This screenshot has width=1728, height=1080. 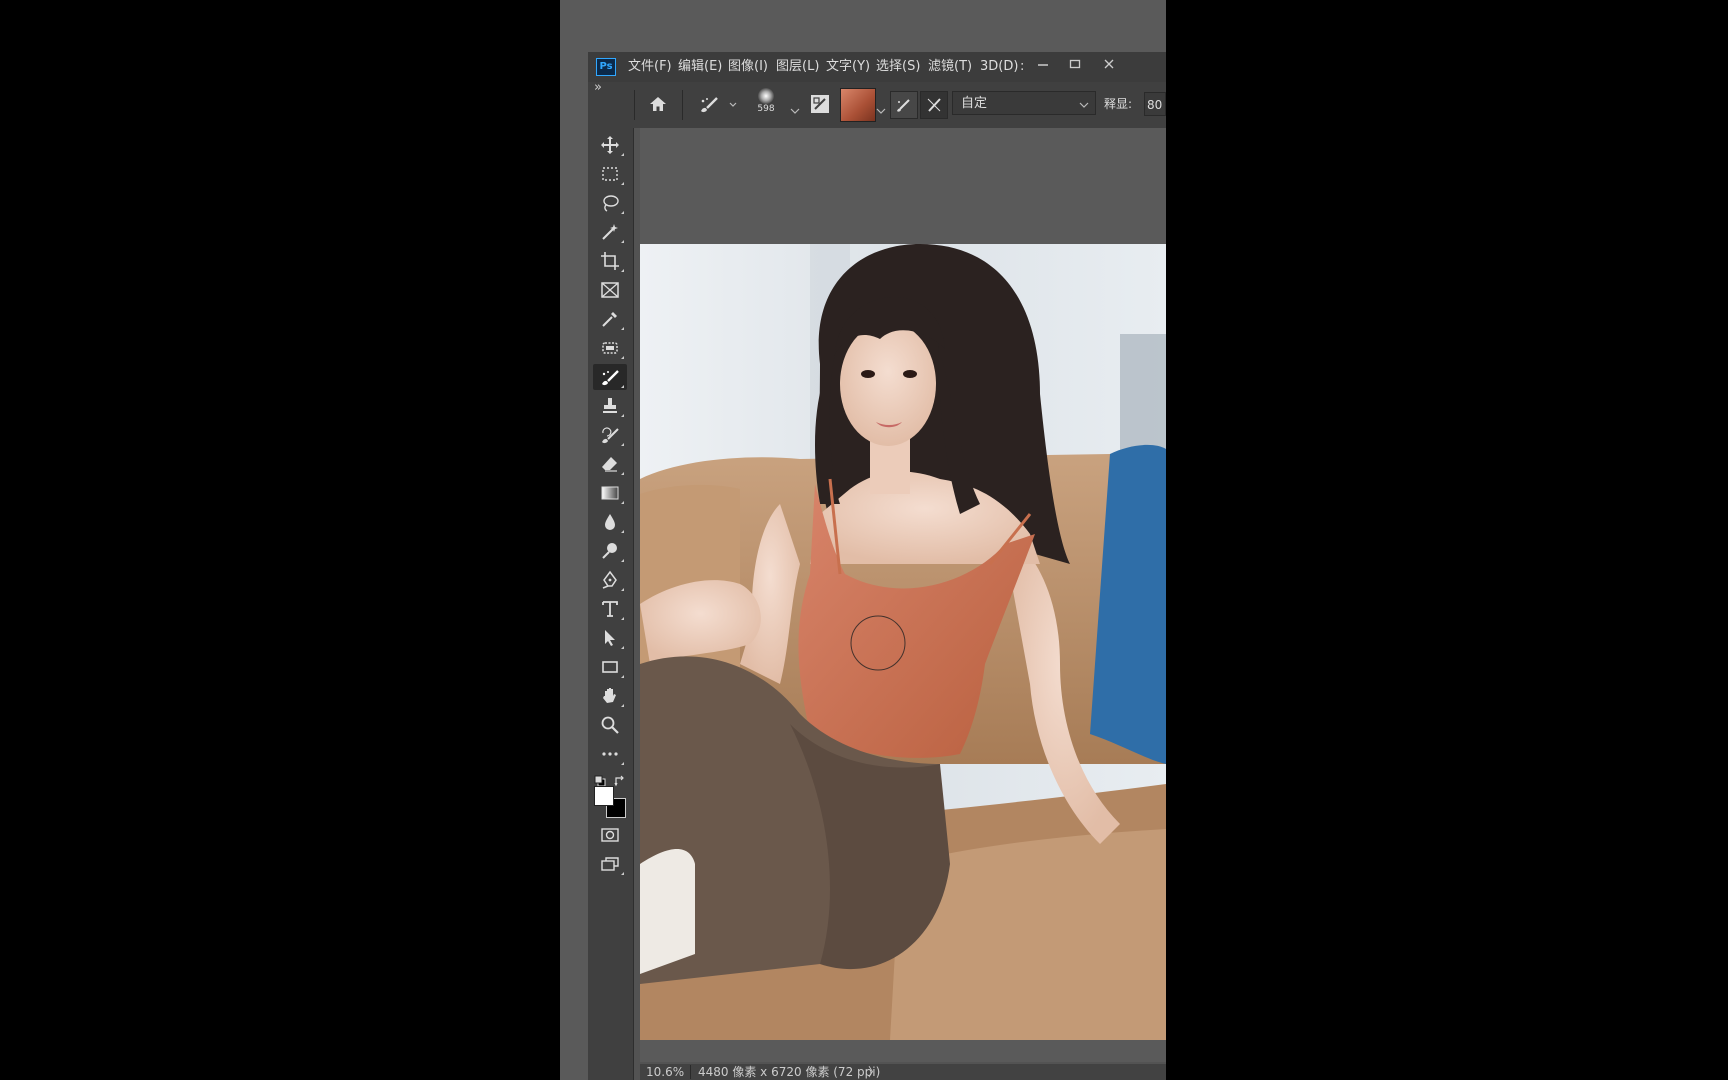 I want to click on brush-size-picker: 598, so click(x=766, y=101).